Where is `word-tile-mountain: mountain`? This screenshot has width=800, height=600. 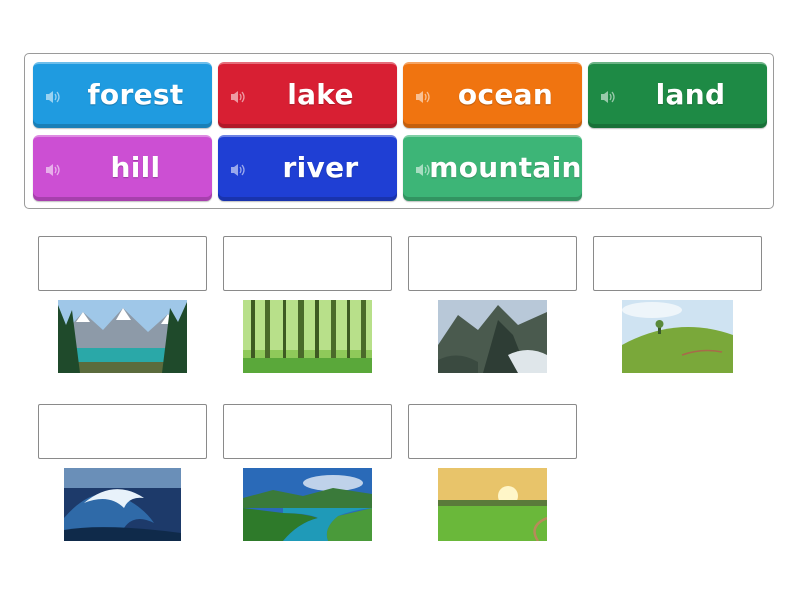
word-tile-mountain: mountain is located at coordinates (492, 168).